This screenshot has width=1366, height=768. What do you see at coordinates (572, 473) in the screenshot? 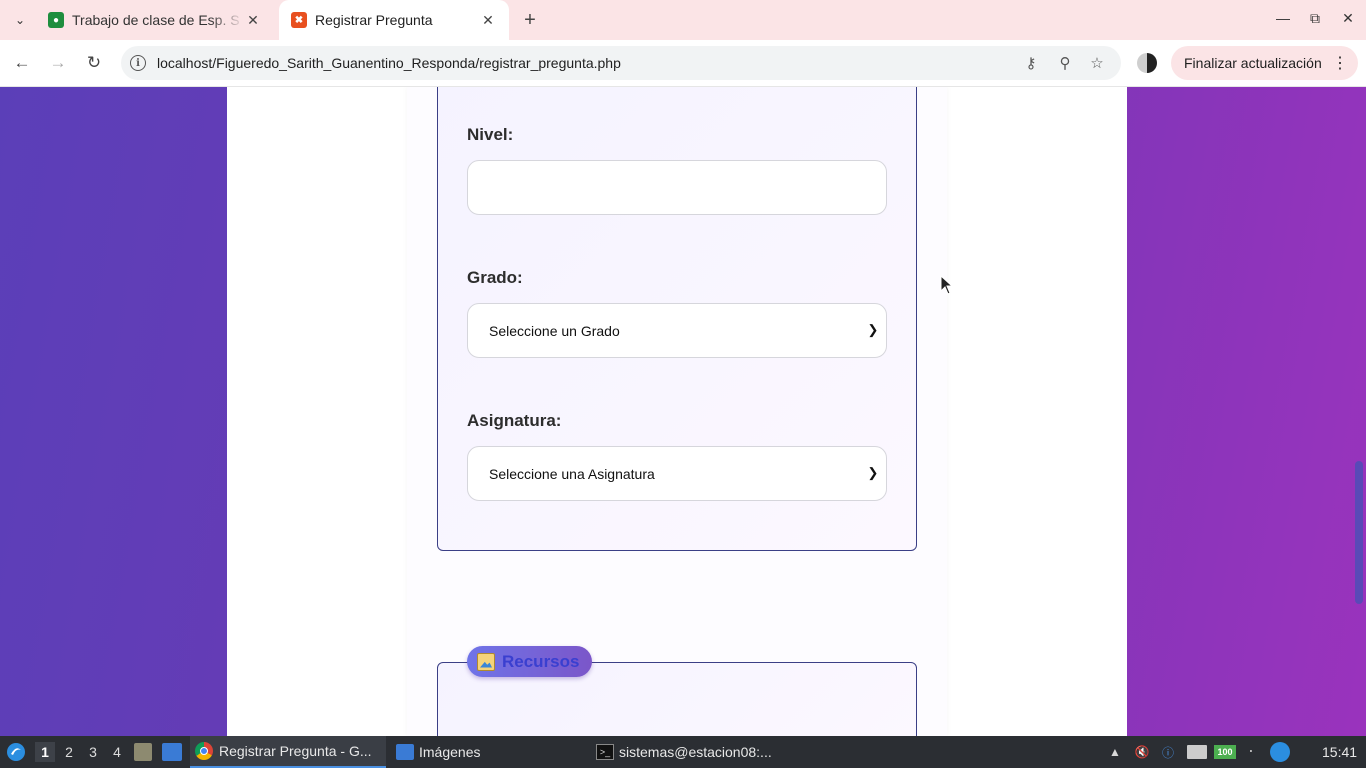
I see `asignatura-selected-value: Seleccione una Asignatura` at bounding box center [572, 473].